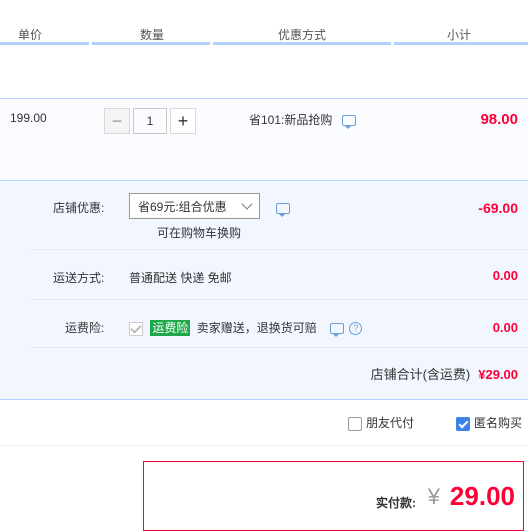  Describe the element at coordinates (247, 204) in the screenshot. I see `chevron-down-icon` at that location.